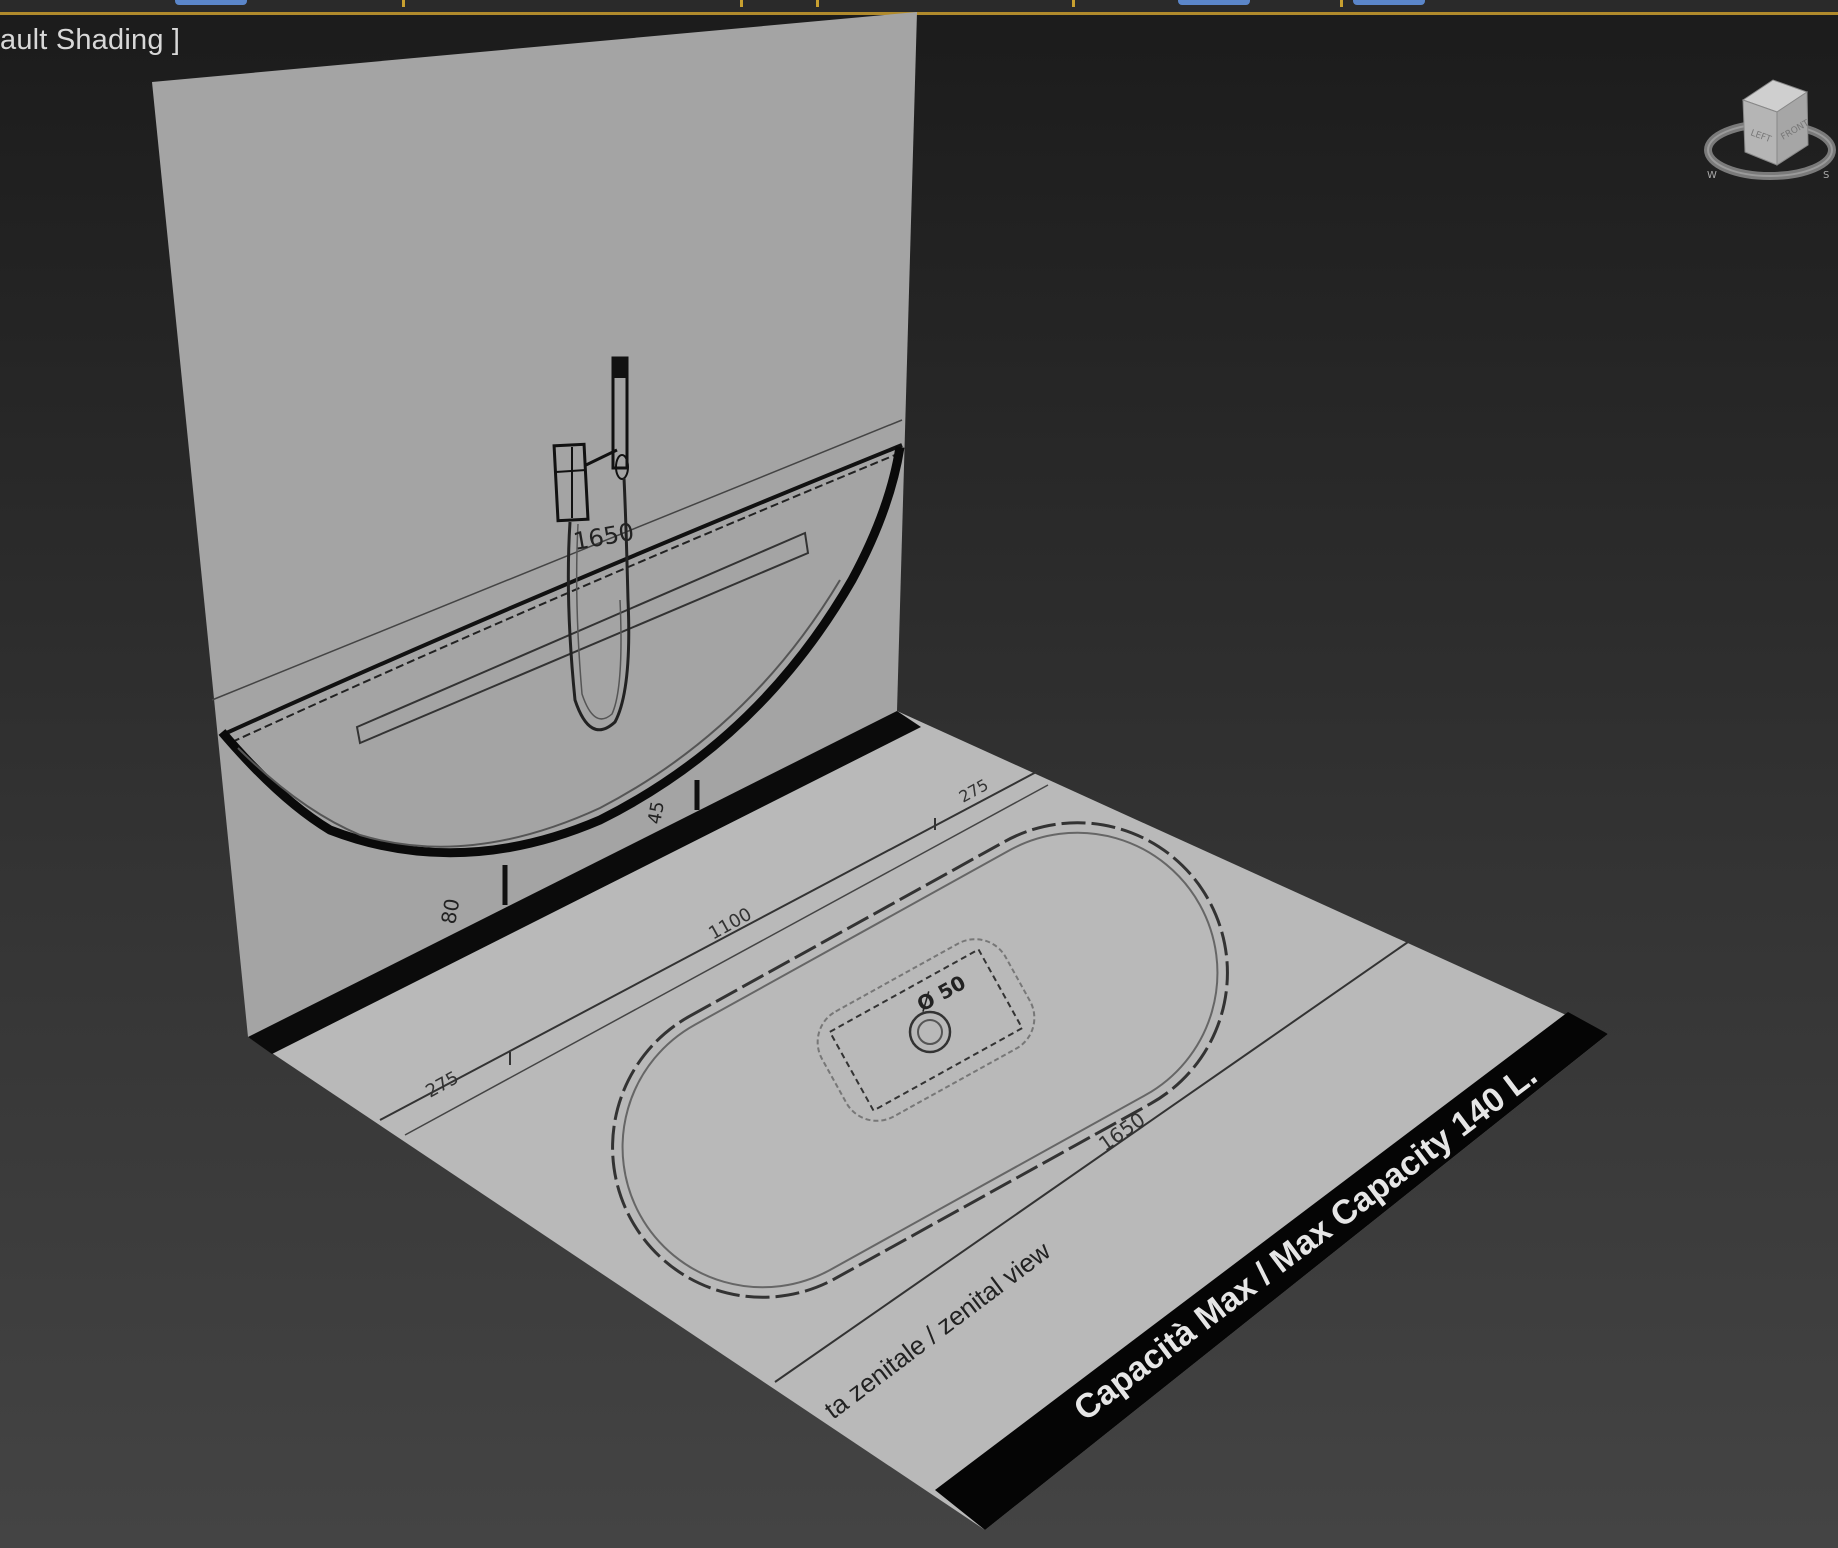 The height and width of the screenshot is (1548, 1838). Describe the element at coordinates (450, 911) in the screenshot. I see `wall-dimension-height: 80` at that location.